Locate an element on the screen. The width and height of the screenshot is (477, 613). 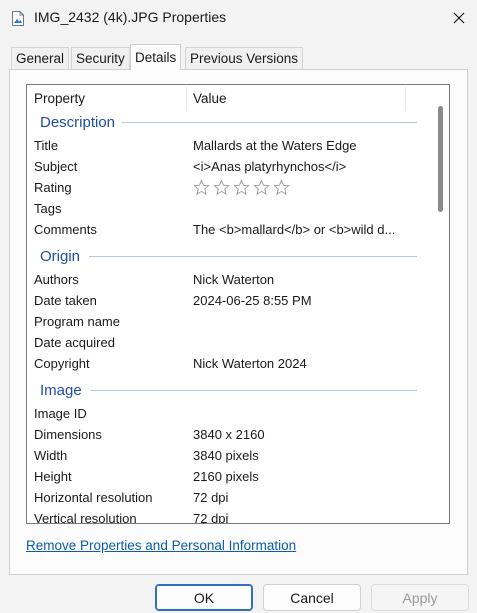
property-value: <i>Anas platyrhynchos</i> is located at coordinates (269, 166).